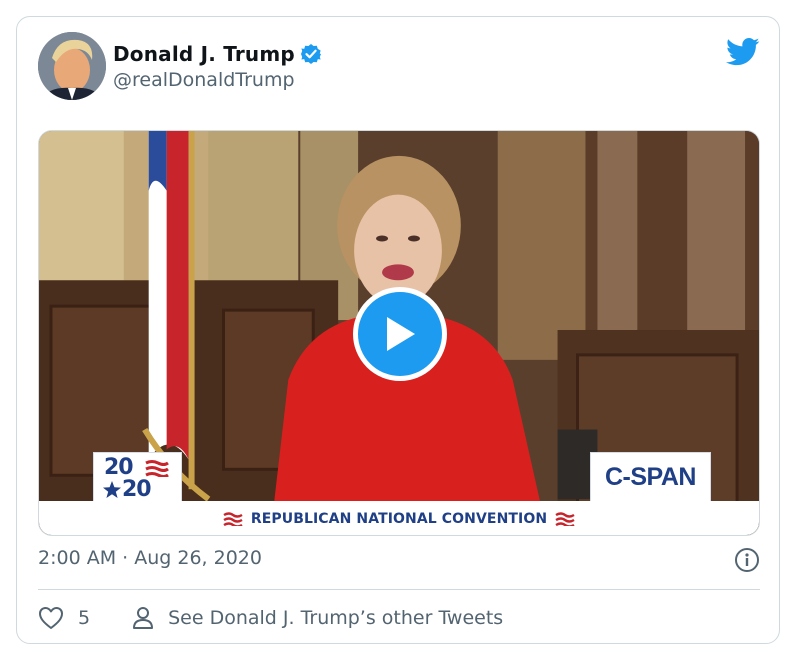  Describe the element at coordinates (112, 489) in the screenshot. I see `star-icon` at that location.